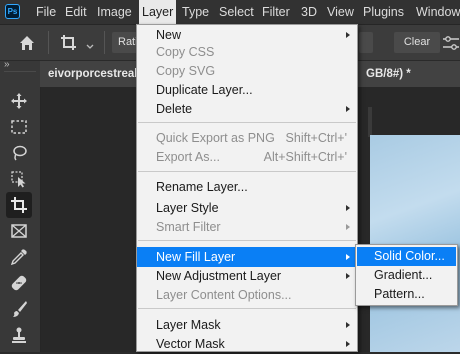 This screenshot has width=460, height=354. What do you see at coordinates (7, 64) in the screenshot?
I see `collapse-panel-icon: »` at bounding box center [7, 64].